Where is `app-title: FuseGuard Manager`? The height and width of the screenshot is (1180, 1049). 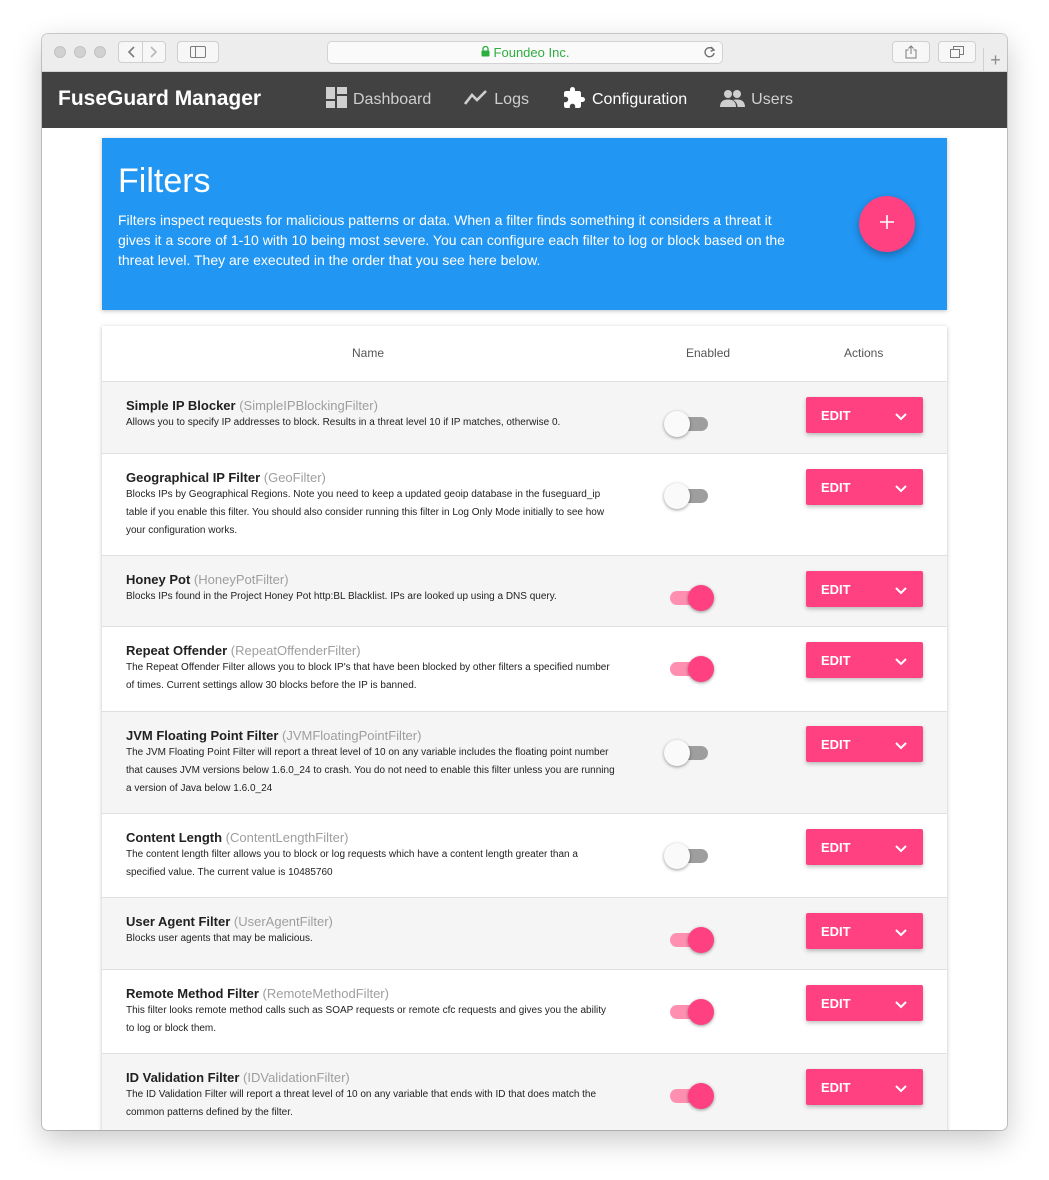
app-title: FuseGuard Manager is located at coordinates (160, 98).